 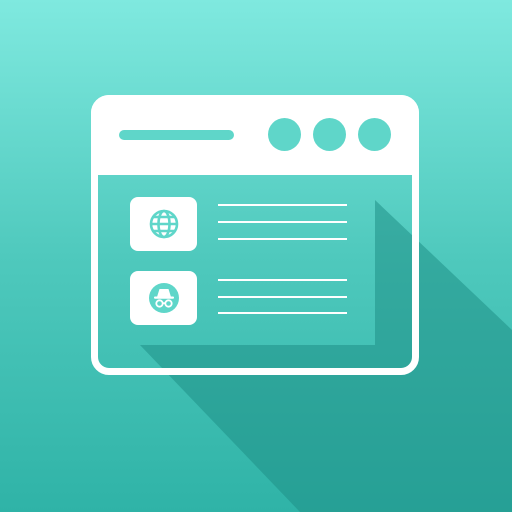 I want to click on globe-icon, so click(x=163, y=224).